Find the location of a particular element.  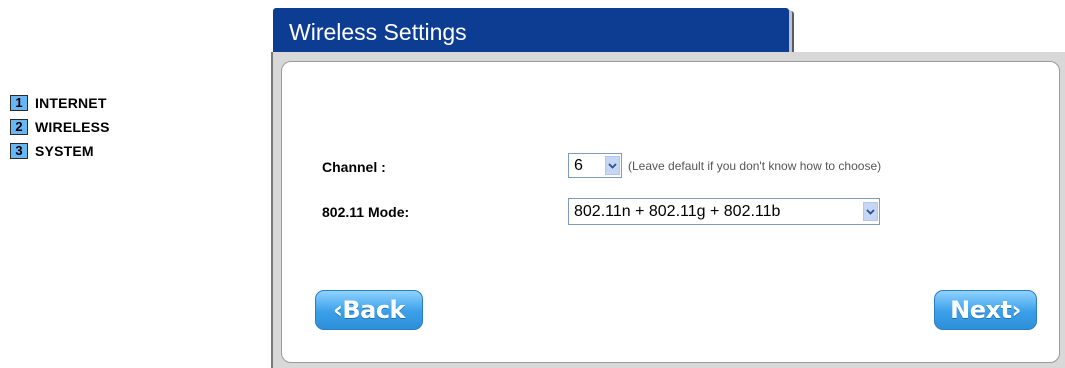

step-nav: 1 INTERNET 2 WIRELESS 3 SYSTEM is located at coordinates (60, 129).